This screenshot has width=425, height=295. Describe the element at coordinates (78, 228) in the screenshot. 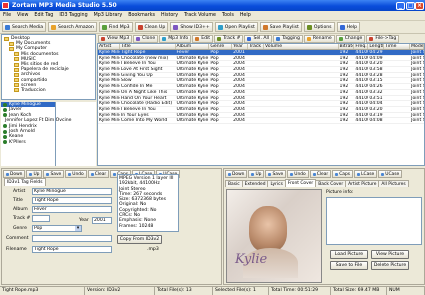

I see `chevron-down-icon: ▾` at that location.